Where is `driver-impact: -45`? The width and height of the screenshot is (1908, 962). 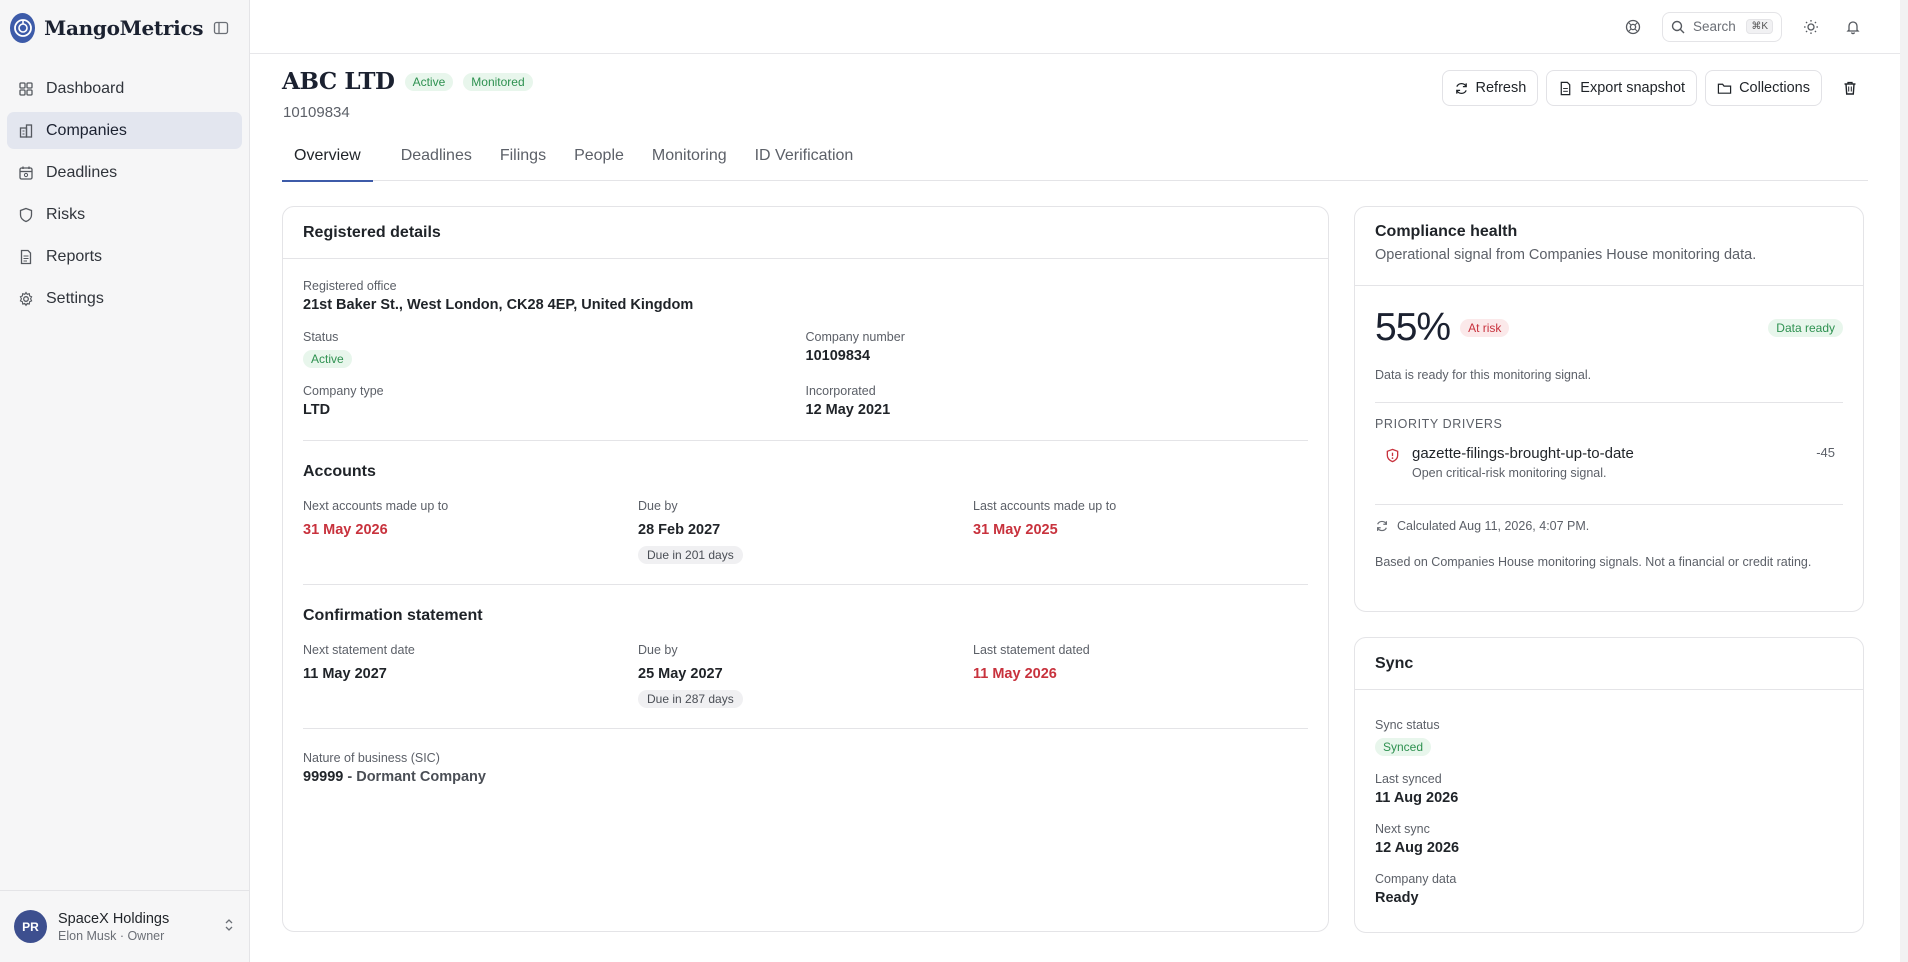
driver-impact: -45 is located at coordinates (1825, 452).